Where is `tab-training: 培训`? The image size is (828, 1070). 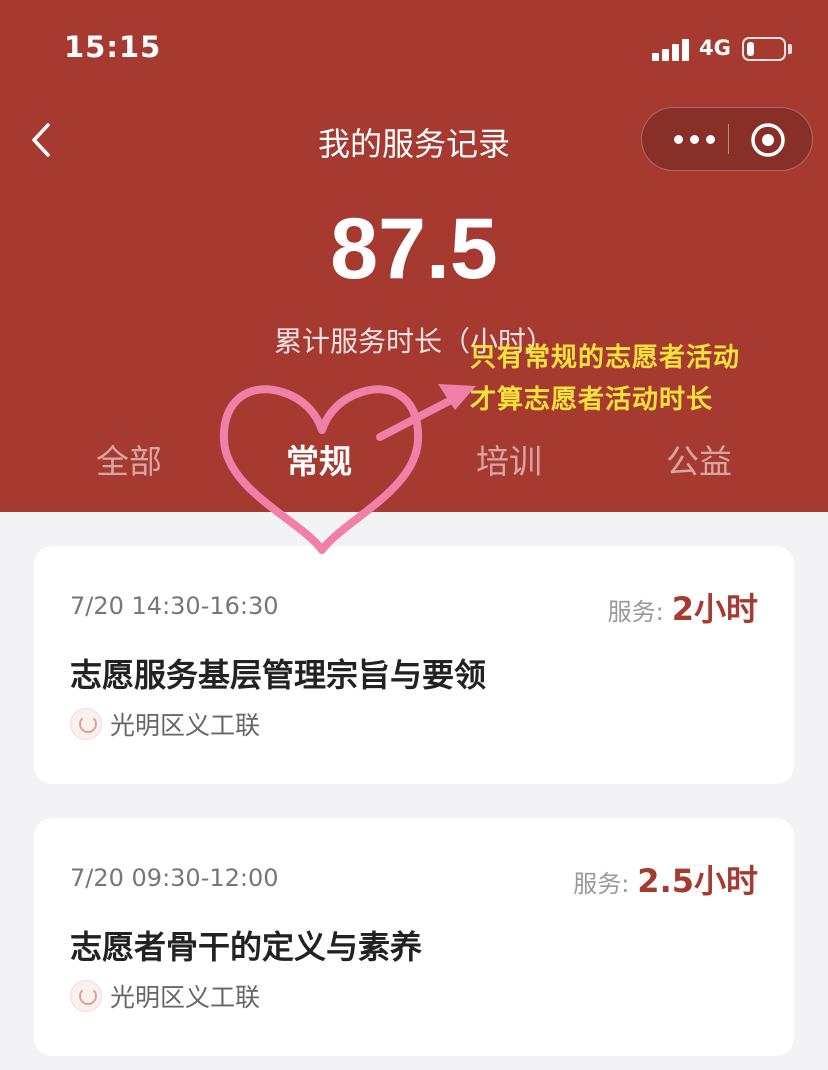
tab-training: 培训 is located at coordinates (509, 459).